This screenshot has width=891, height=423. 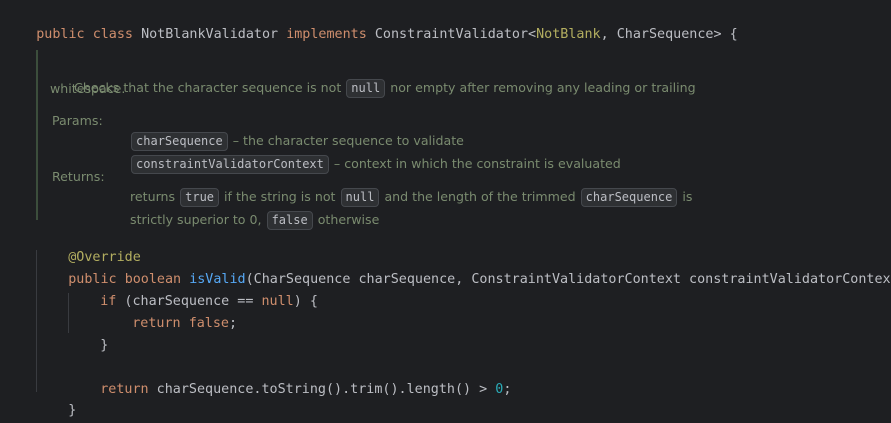 I want to click on doc-summary-line-2: whitespace., so click(x=88, y=88).